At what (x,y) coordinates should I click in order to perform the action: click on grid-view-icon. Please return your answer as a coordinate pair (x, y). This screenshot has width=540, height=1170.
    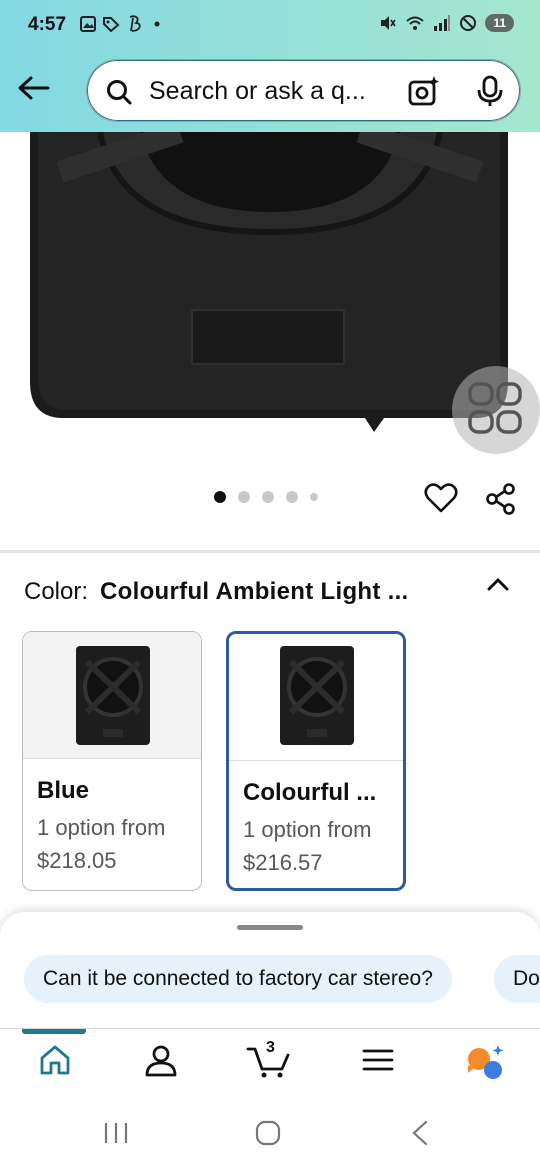
    Looking at the image, I should click on (495, 408).